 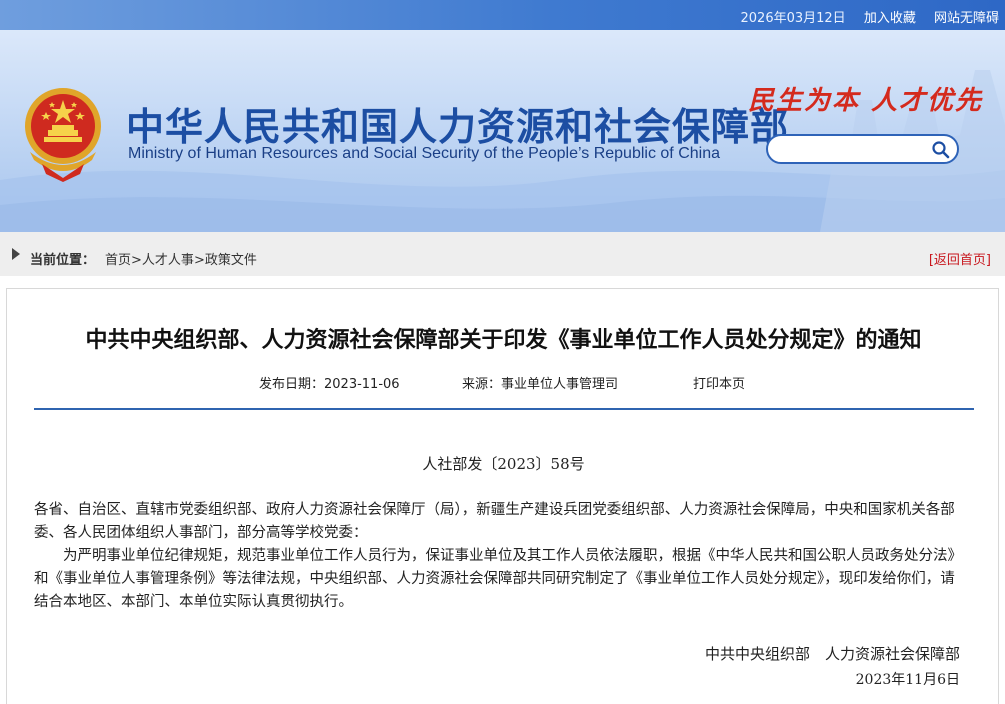 I want to click on breadcrumb-talent: 人才人事, so click(x=168, y=260).